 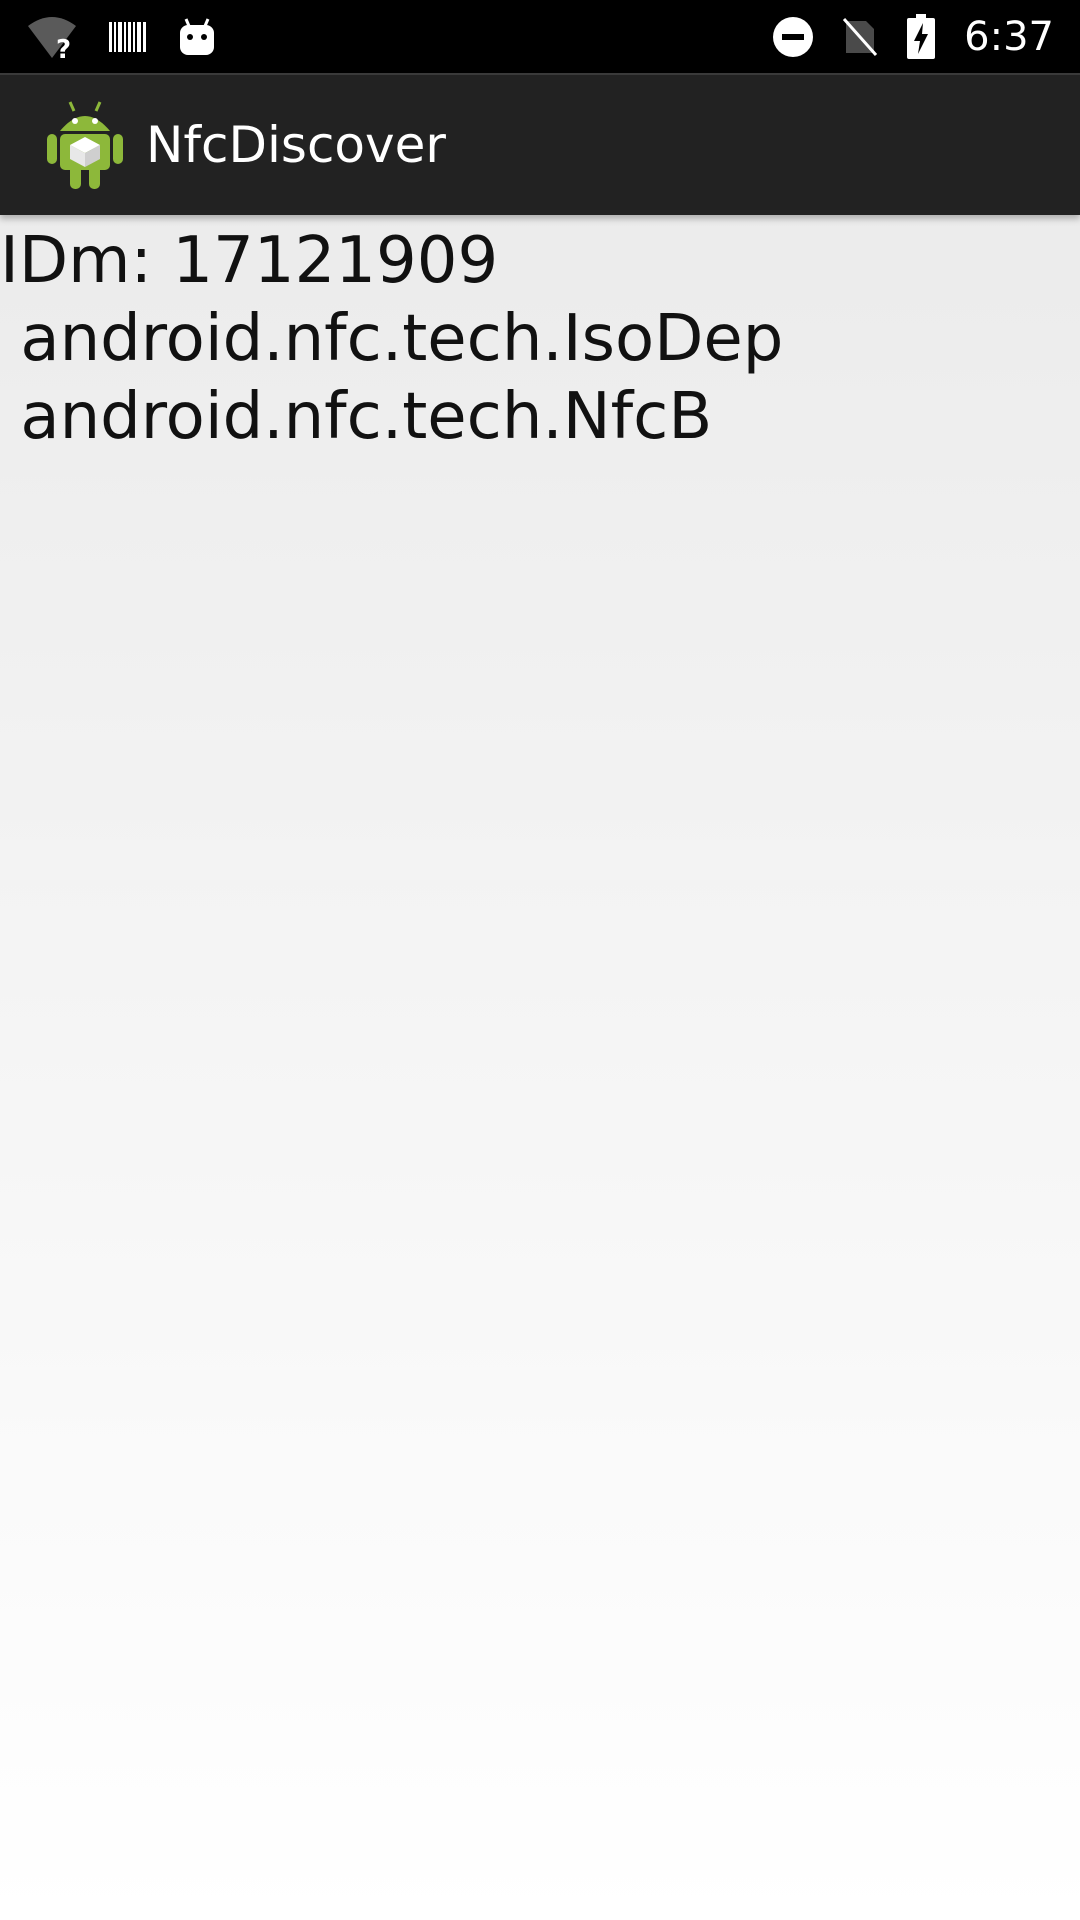 I want to click on idm-line: IDm: 17121909, so click(x=249, y=261).